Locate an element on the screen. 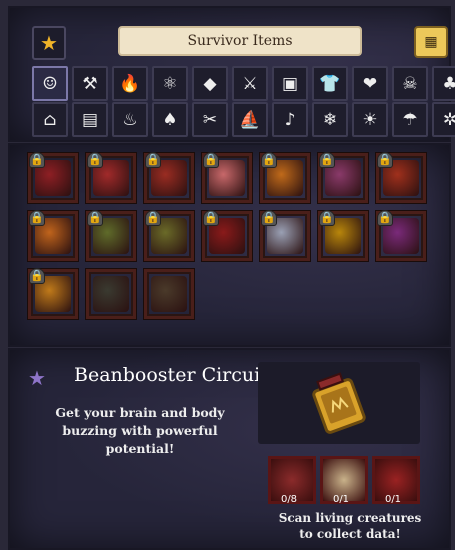 Image resolution: width=455 pixels, height=550 pixels. tools-icon: ✂ is located at coordinates (210, 119).